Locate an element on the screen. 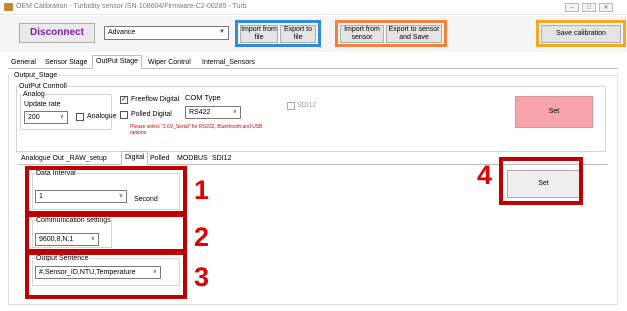 This screenshot has width=627, height=311. sdi12-checkbox is located at coordinates (291, 106).